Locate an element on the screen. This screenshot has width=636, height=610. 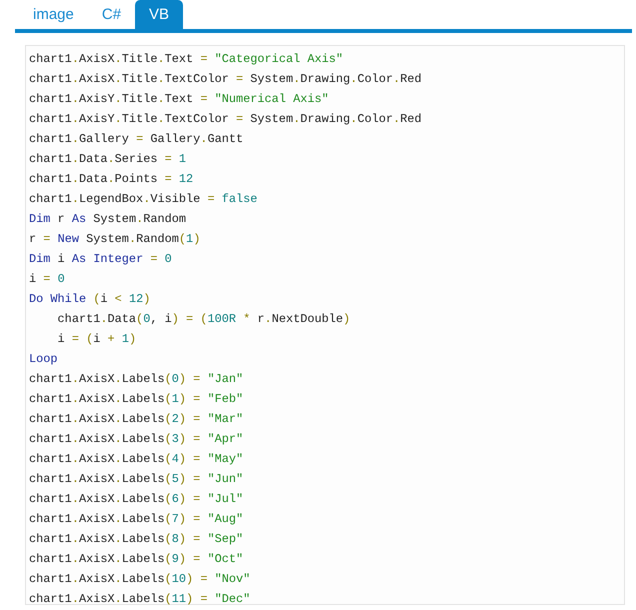
code-line: chart1.AxisX.Labels(0) = "Jan" is located at coordinates (136, 379).